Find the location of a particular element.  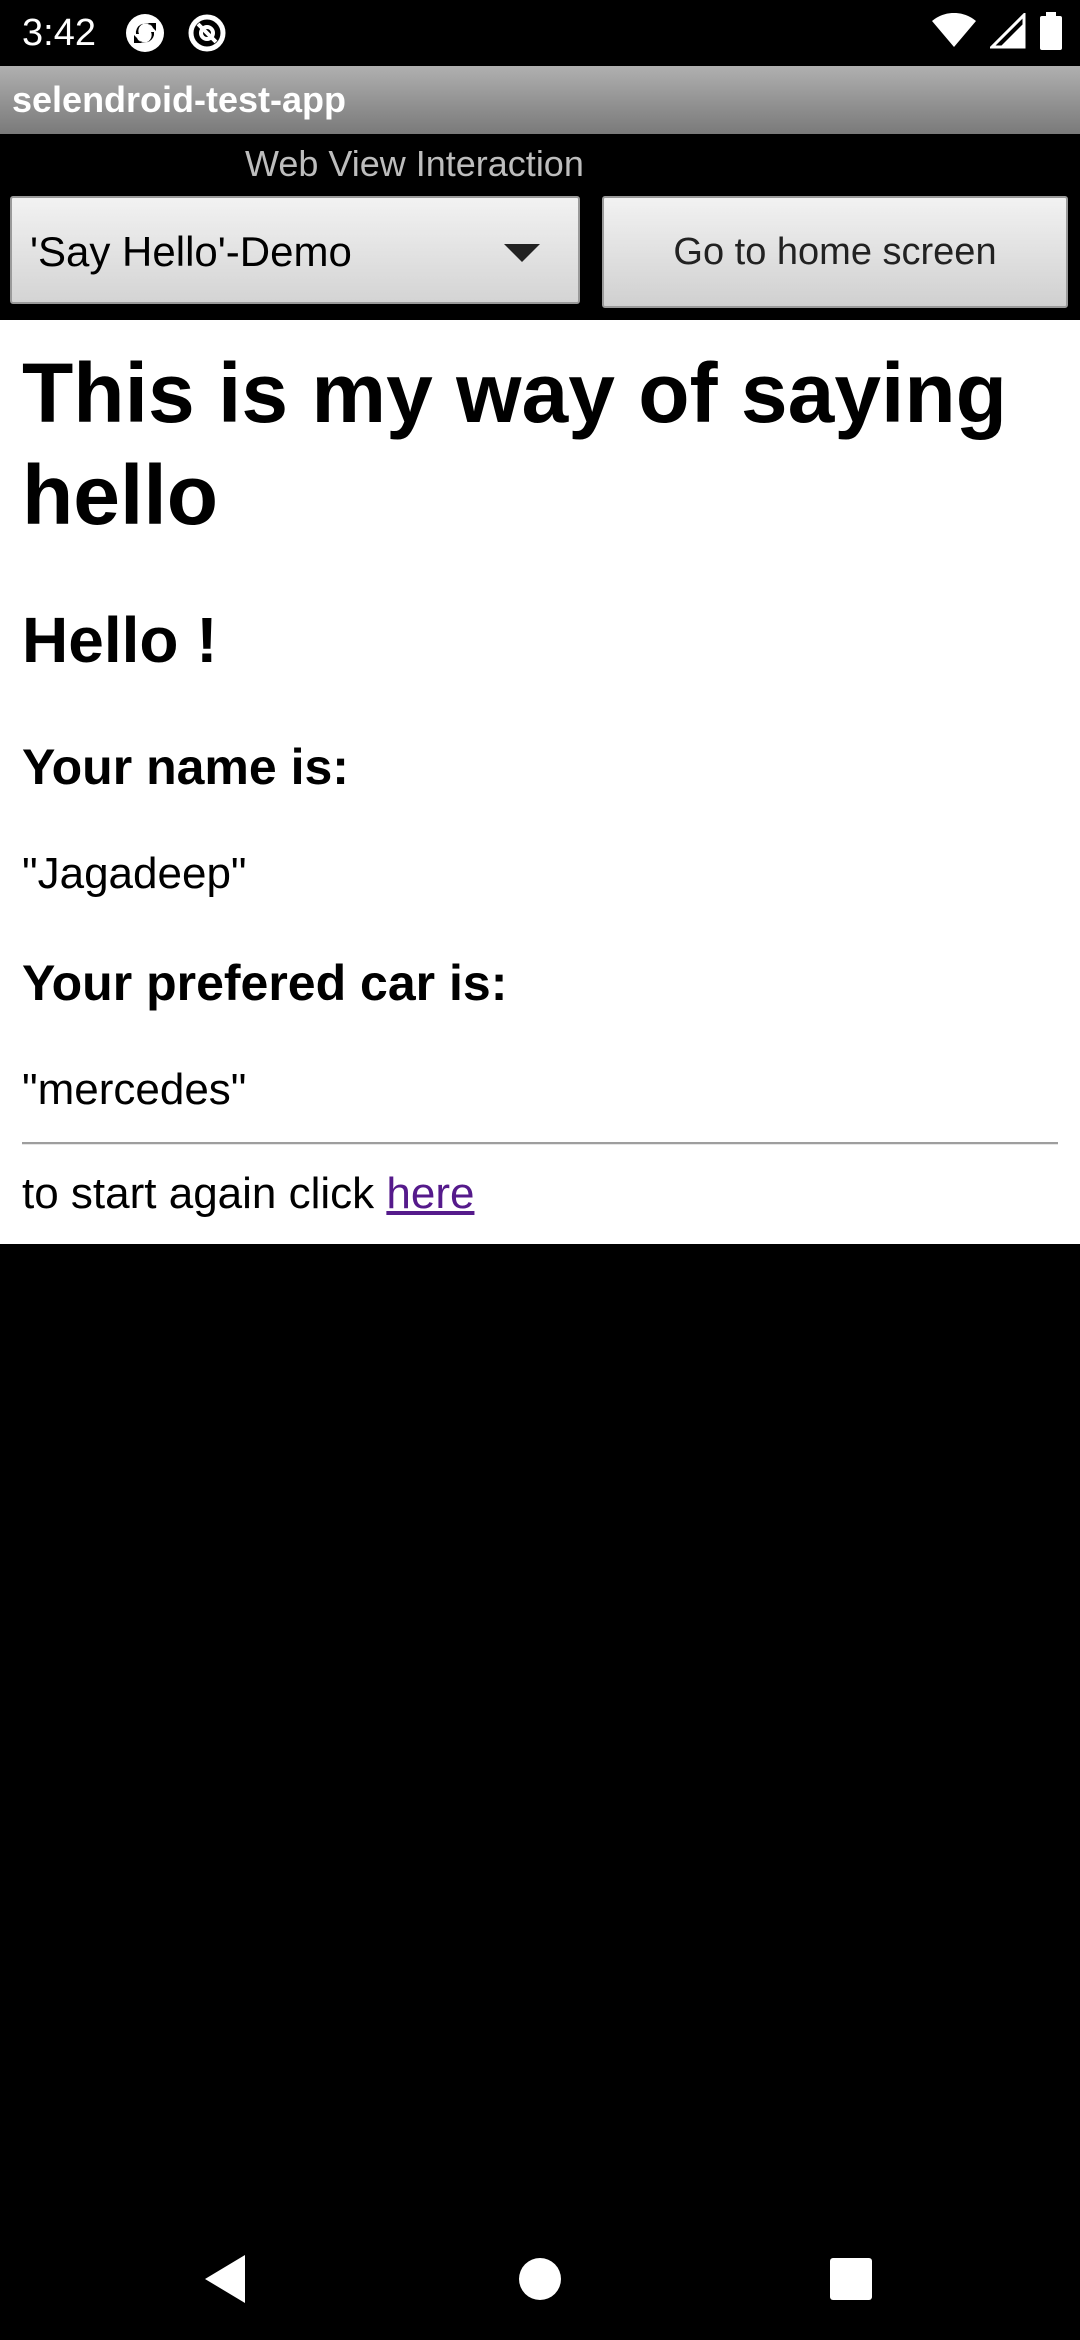

activity-label: Web View Interaction is located at coordinates (414, 163).